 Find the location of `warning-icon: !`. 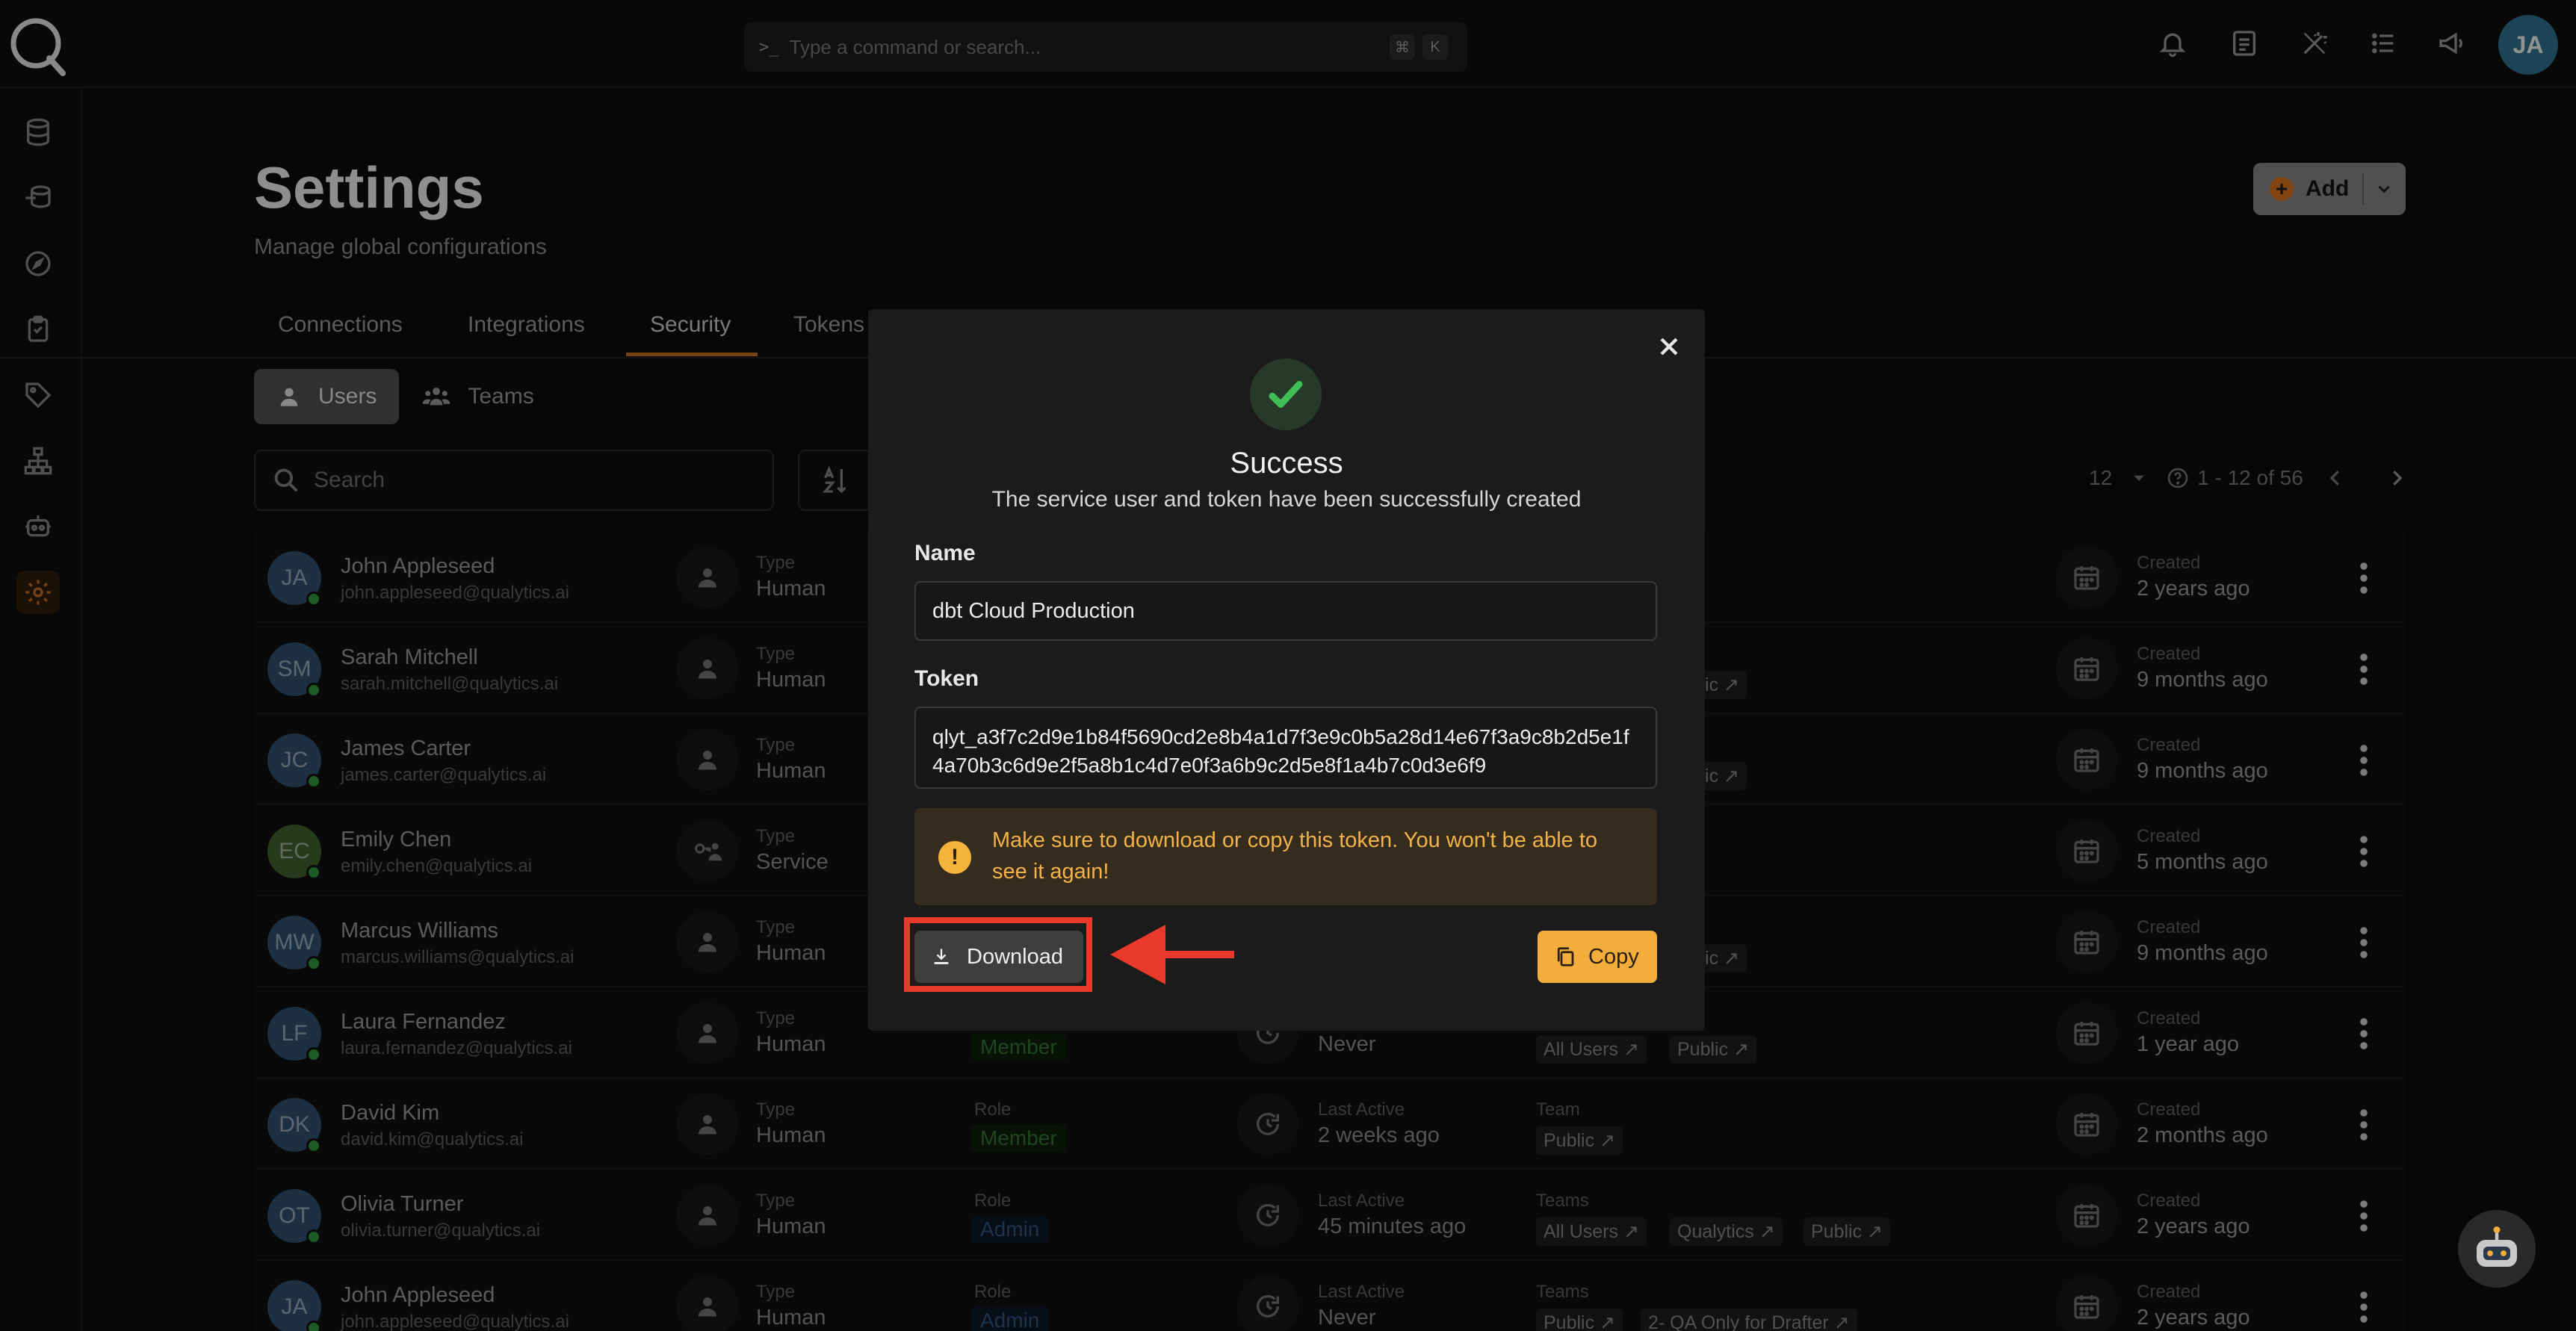

warning-icon: ! is located at coordinates (954, 857).